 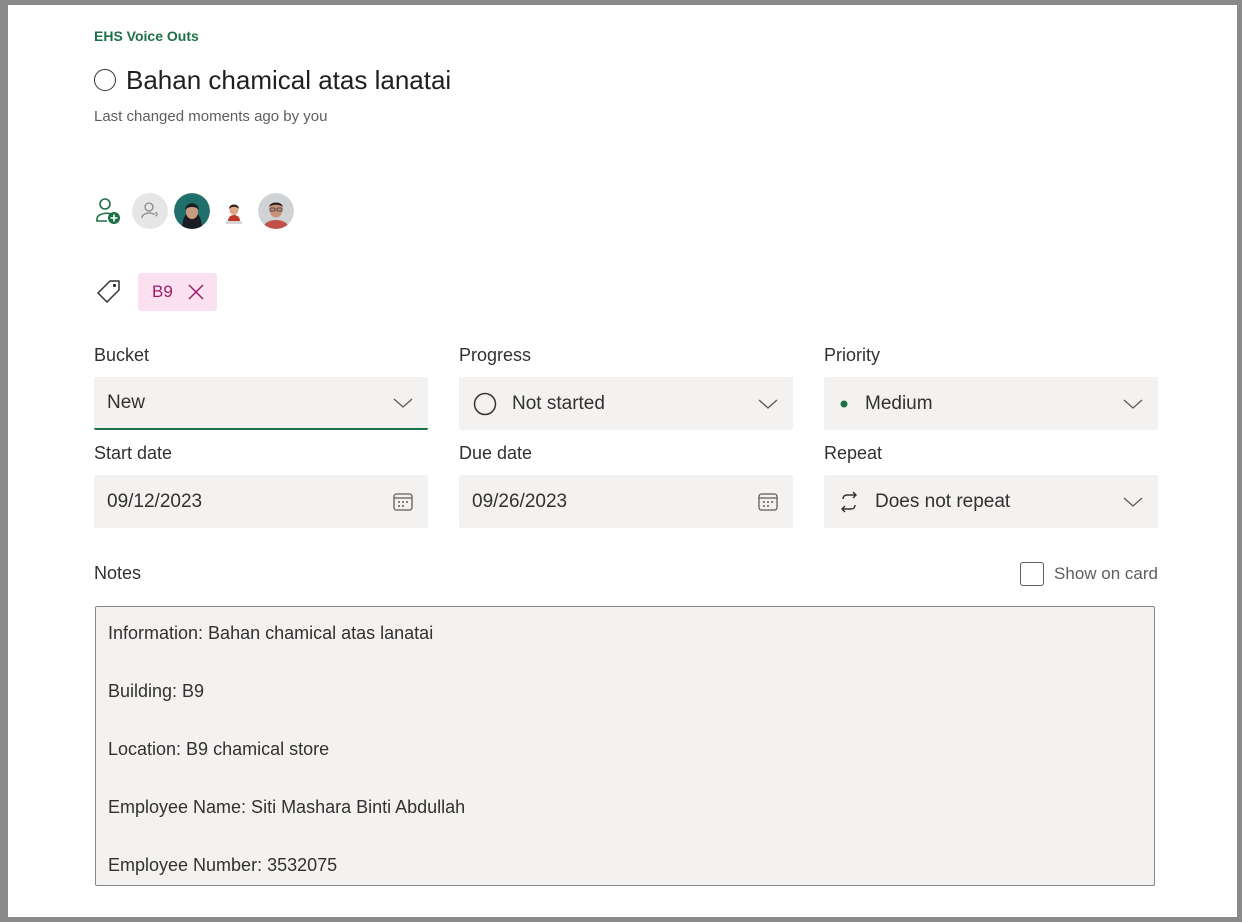 I want to click on add-person-icon, so click(x=108, y=211).